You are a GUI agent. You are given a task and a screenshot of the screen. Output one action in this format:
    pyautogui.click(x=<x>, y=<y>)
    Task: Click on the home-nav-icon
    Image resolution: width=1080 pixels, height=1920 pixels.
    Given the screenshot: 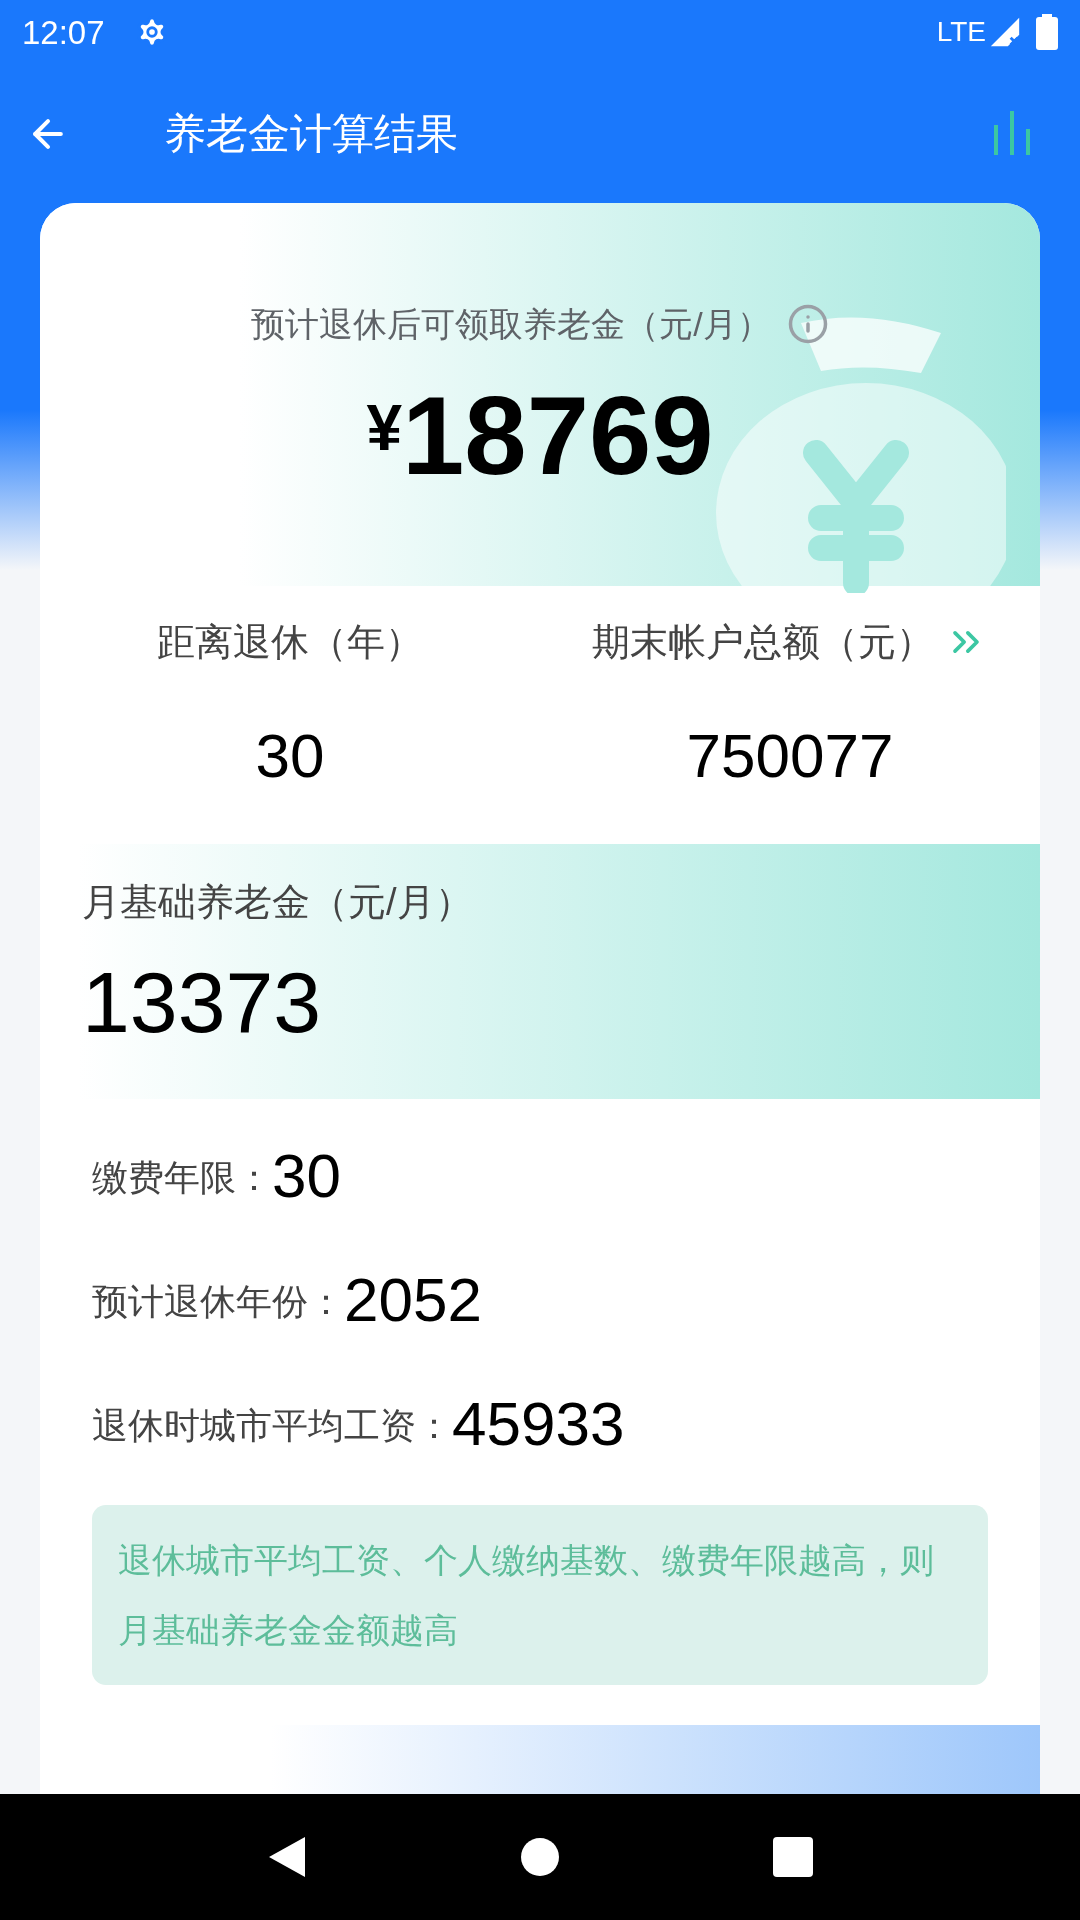 What is the action you would take?
    pyautogui.click(x=540, y=1857)
    